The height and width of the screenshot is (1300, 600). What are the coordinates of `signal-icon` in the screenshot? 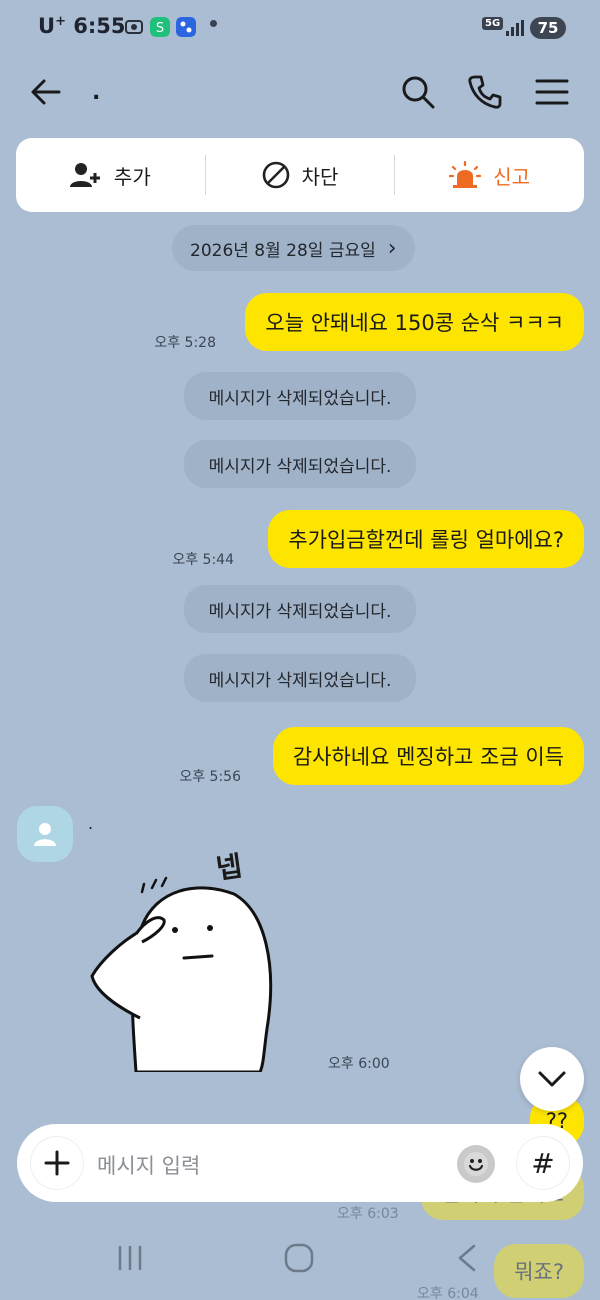 It's located at (515, 28).